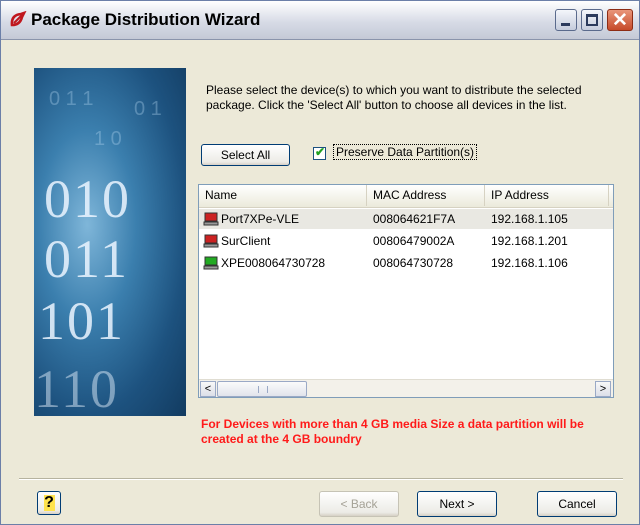  Describe the element at coordinates (406, 388) in the screenshot. I see `horizontal-scrollbar: < >` at that location.